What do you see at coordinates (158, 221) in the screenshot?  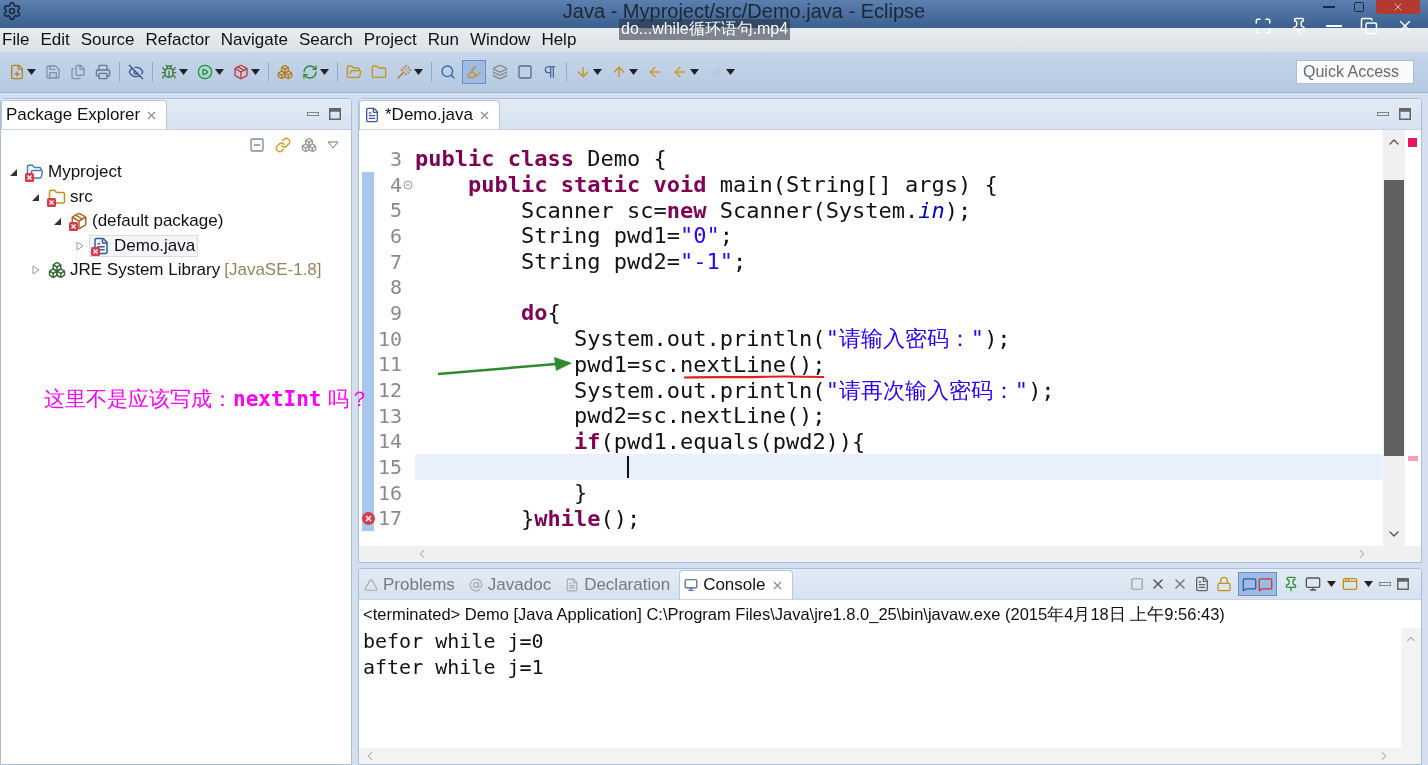 I see `tree-label: (default package)` at bounding box center [158, 221].